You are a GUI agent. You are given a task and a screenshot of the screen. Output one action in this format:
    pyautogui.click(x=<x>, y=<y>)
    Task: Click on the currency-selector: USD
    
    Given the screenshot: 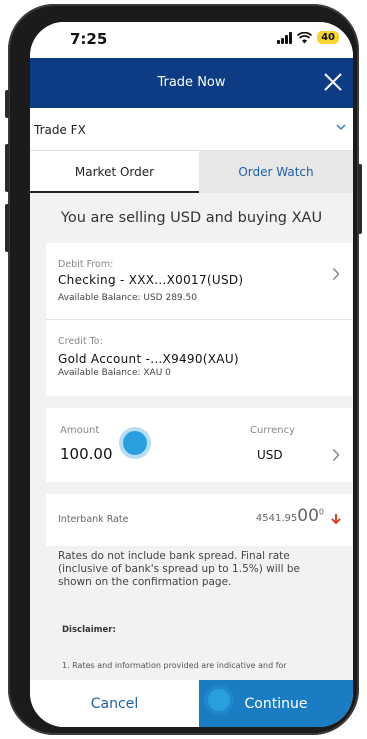 What is the action you would take?
    pyautogui.click(x=270, y=455)
    